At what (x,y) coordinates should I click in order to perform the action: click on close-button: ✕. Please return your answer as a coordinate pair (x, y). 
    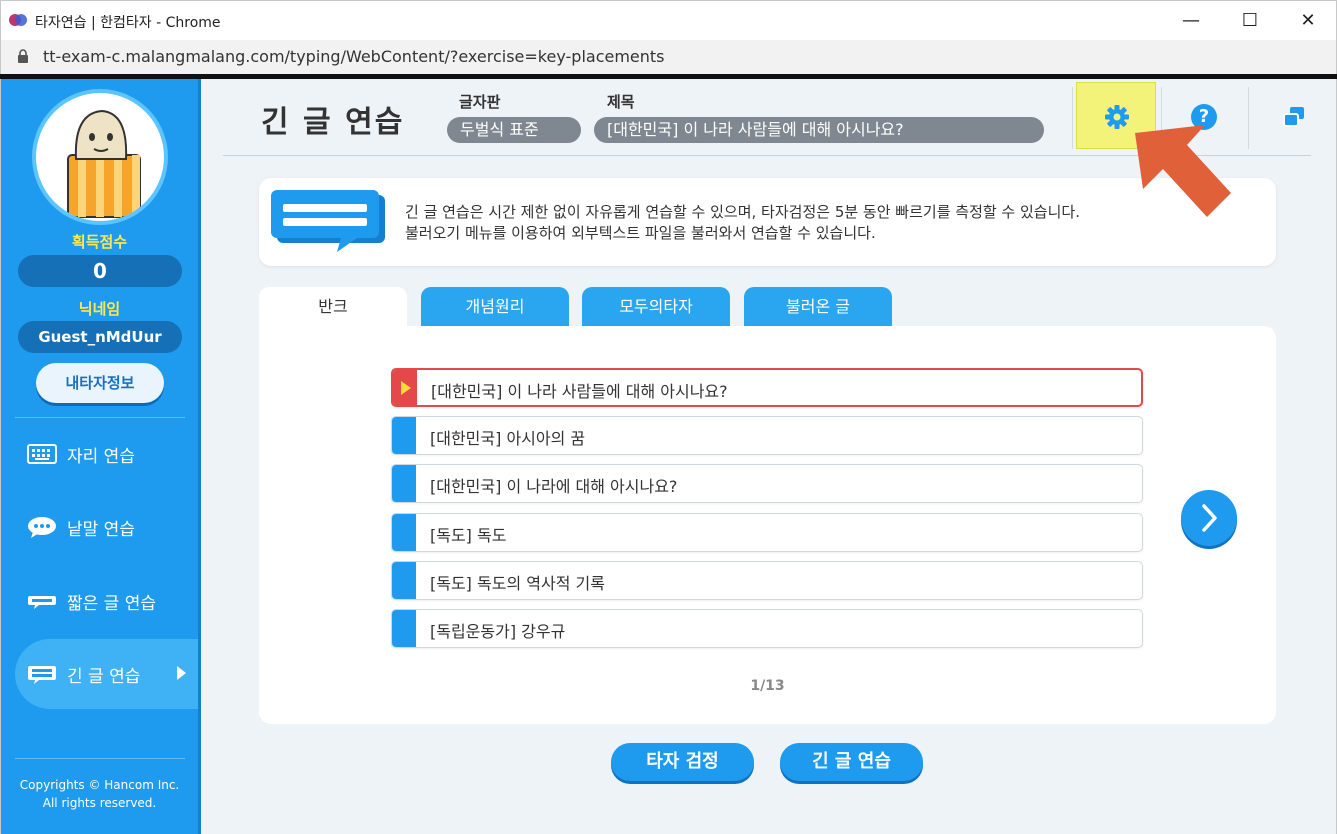
    Looking at the image, I should click on (1308, 21).